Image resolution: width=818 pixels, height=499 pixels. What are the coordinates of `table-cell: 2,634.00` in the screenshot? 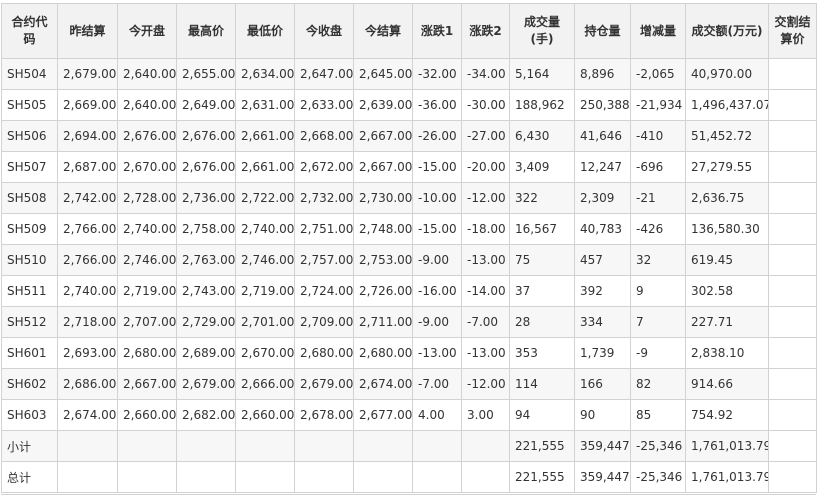 It's located at (265, 74).